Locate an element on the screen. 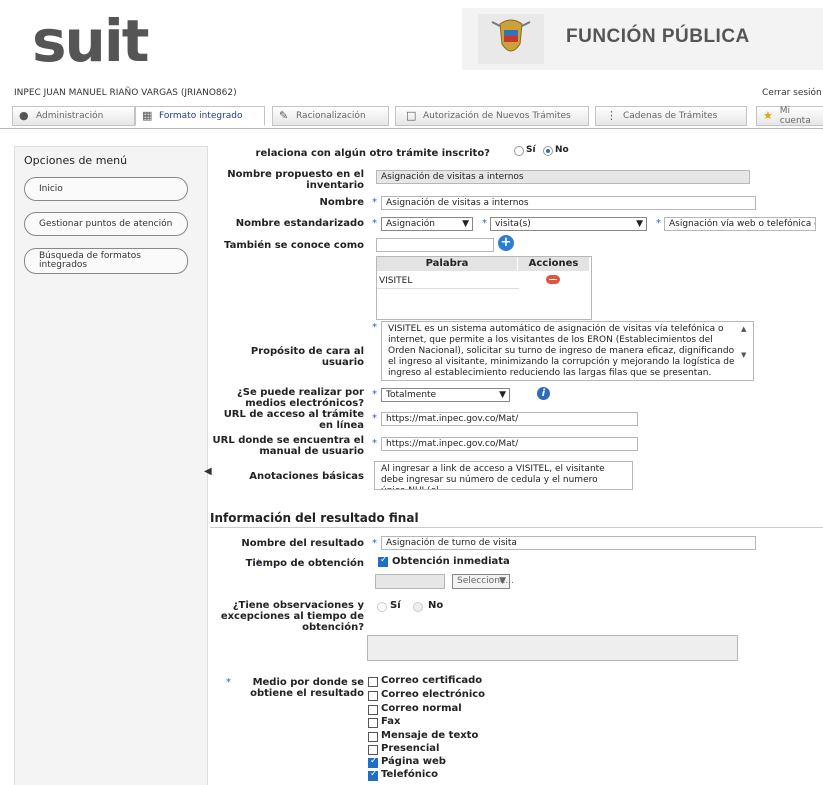 Image resolution: width=823 pixels, height=785 pixels. table-header-acciones: Acciones is located at coordinates (553, 264).